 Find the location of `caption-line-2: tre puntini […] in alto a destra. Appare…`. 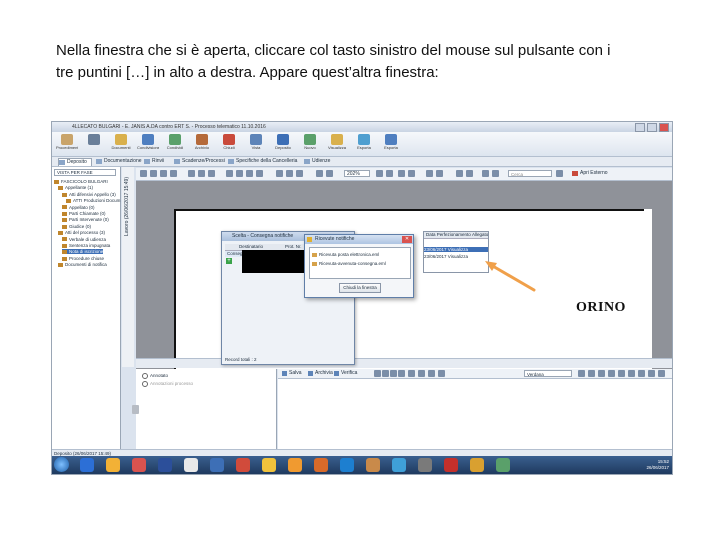

caption-line-2: tre puntini […] in alto a destra. Appare… is located at coordinates (247, 72).